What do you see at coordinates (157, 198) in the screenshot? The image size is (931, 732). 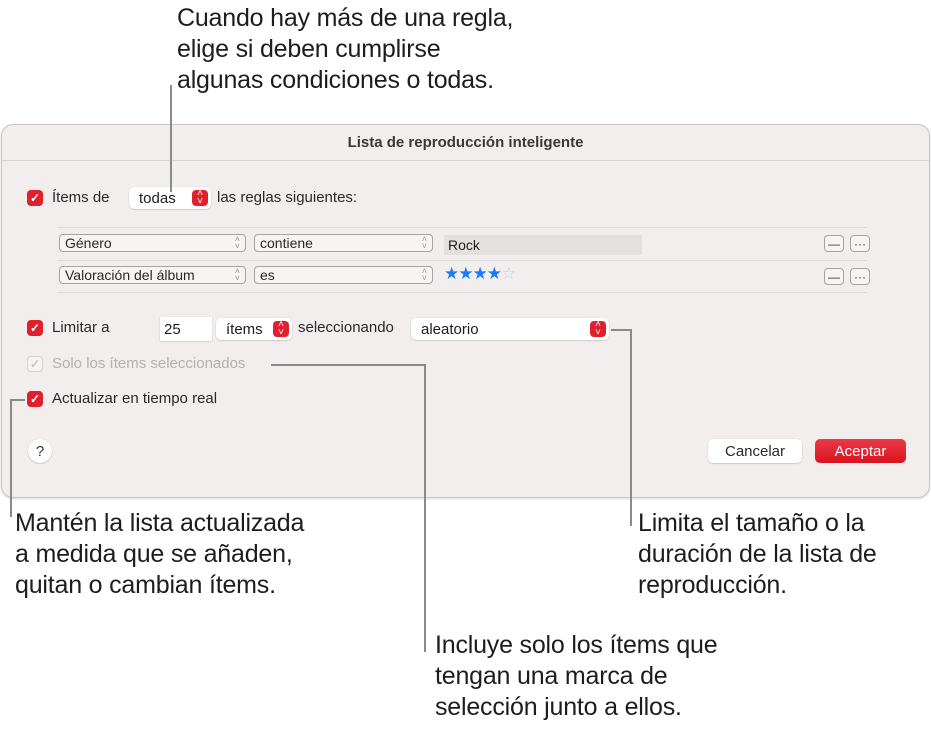 I see `match-popup-value: todas` at bounding box center [157, 198].